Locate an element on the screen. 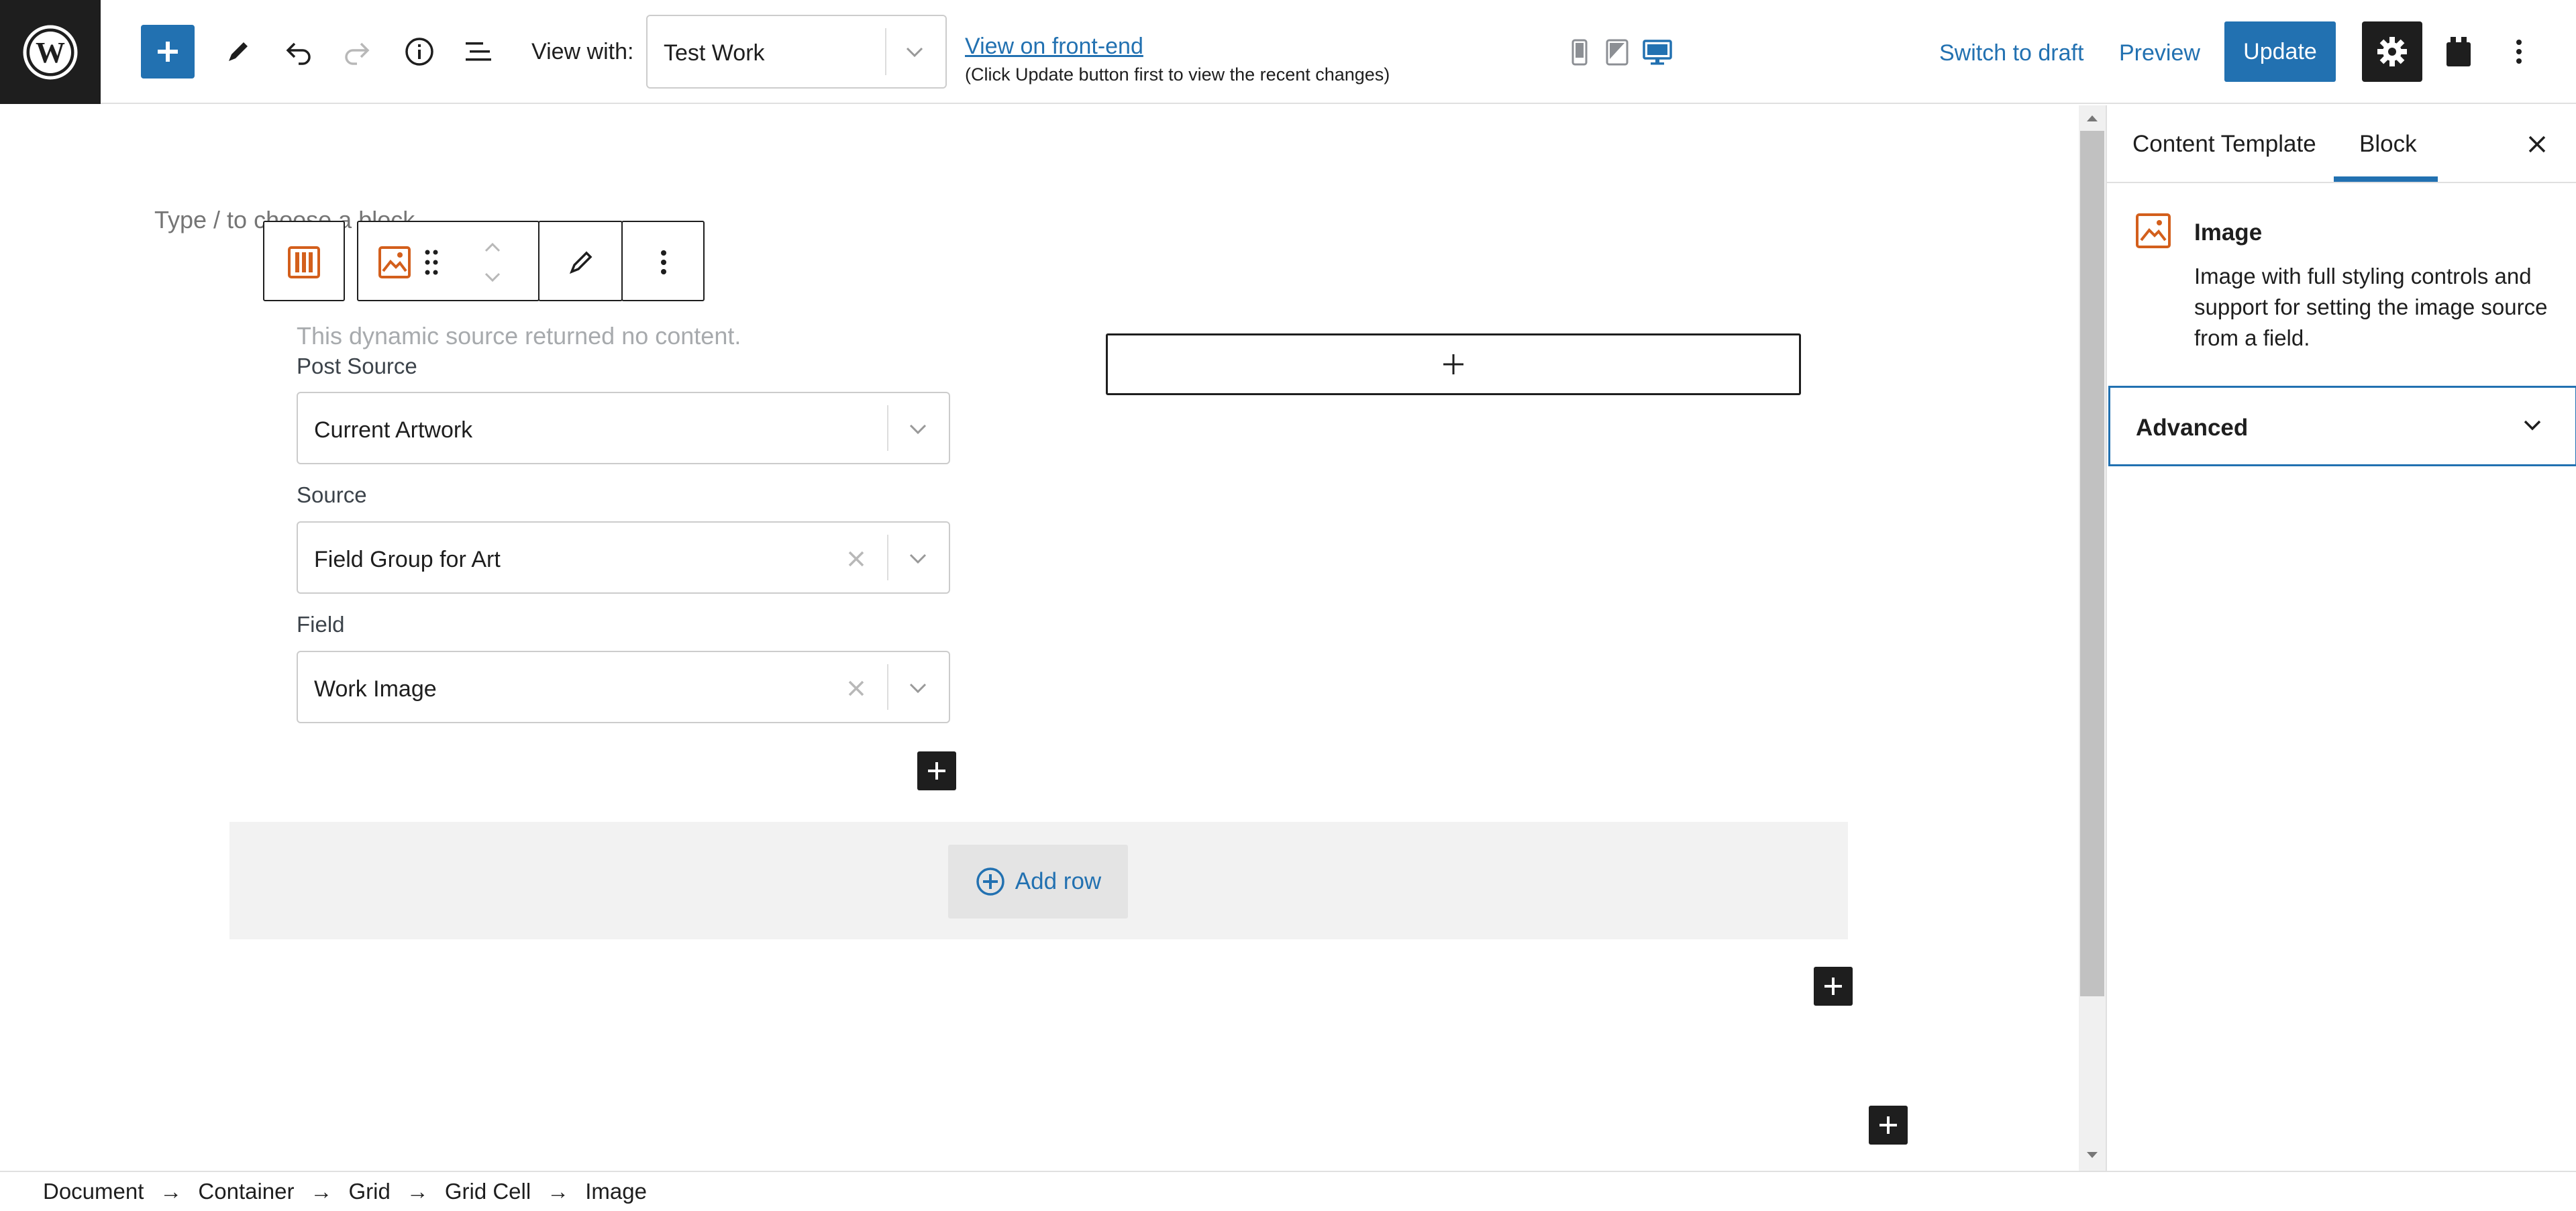 Image resolution: width=2576 pixels, height=1211 pixels. breadcrumb-grid: Grid is located at coordinates (370, 1191).